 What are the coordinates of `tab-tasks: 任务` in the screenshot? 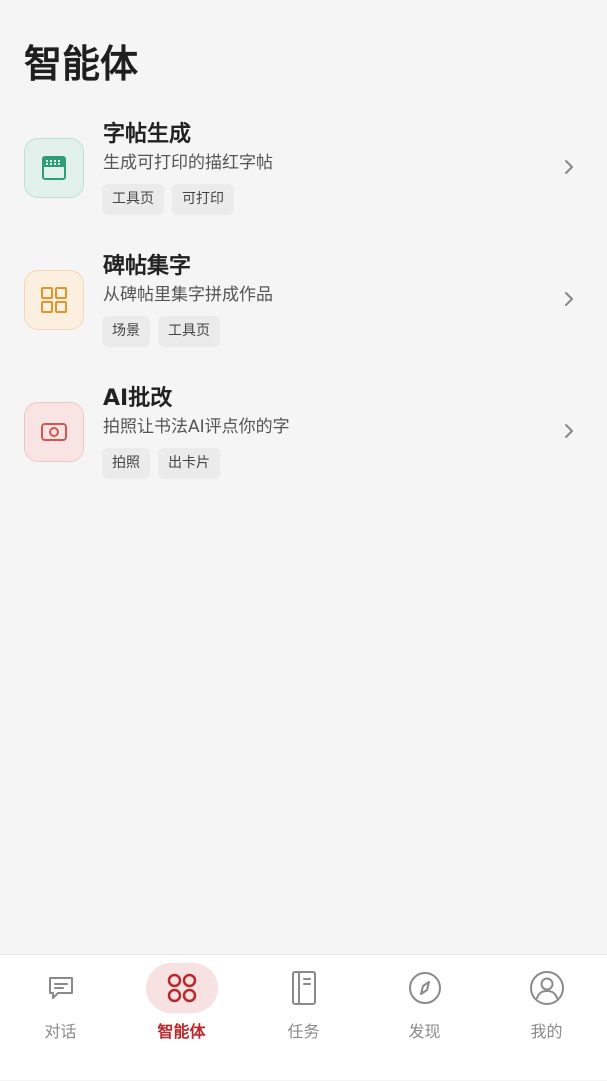 It's located at (303, 1018).